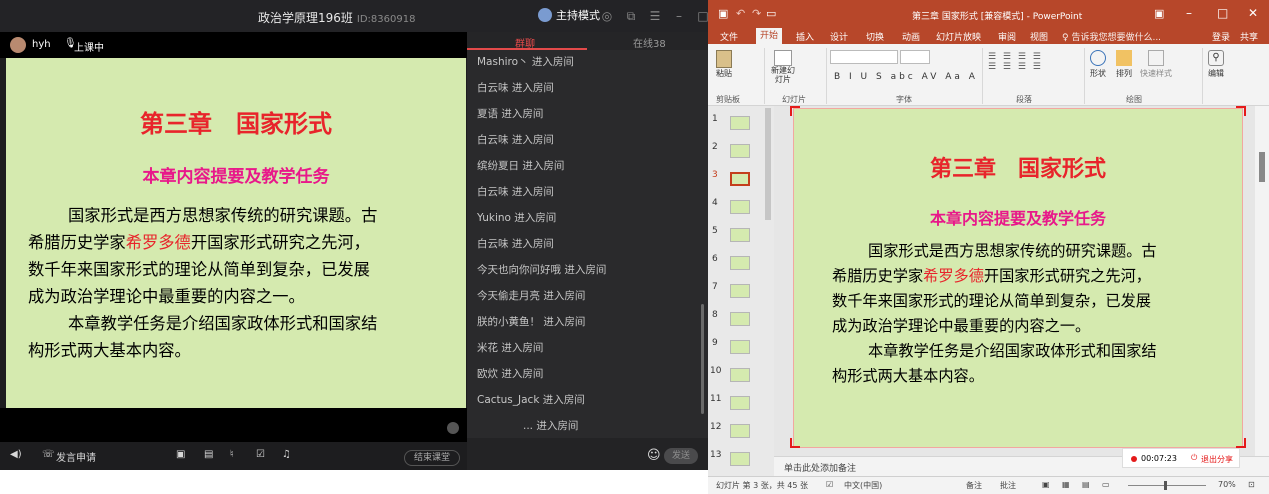 This screenshot has width=1269, height=494. I want to click on undo-icon: ↶, so click(740, 13).